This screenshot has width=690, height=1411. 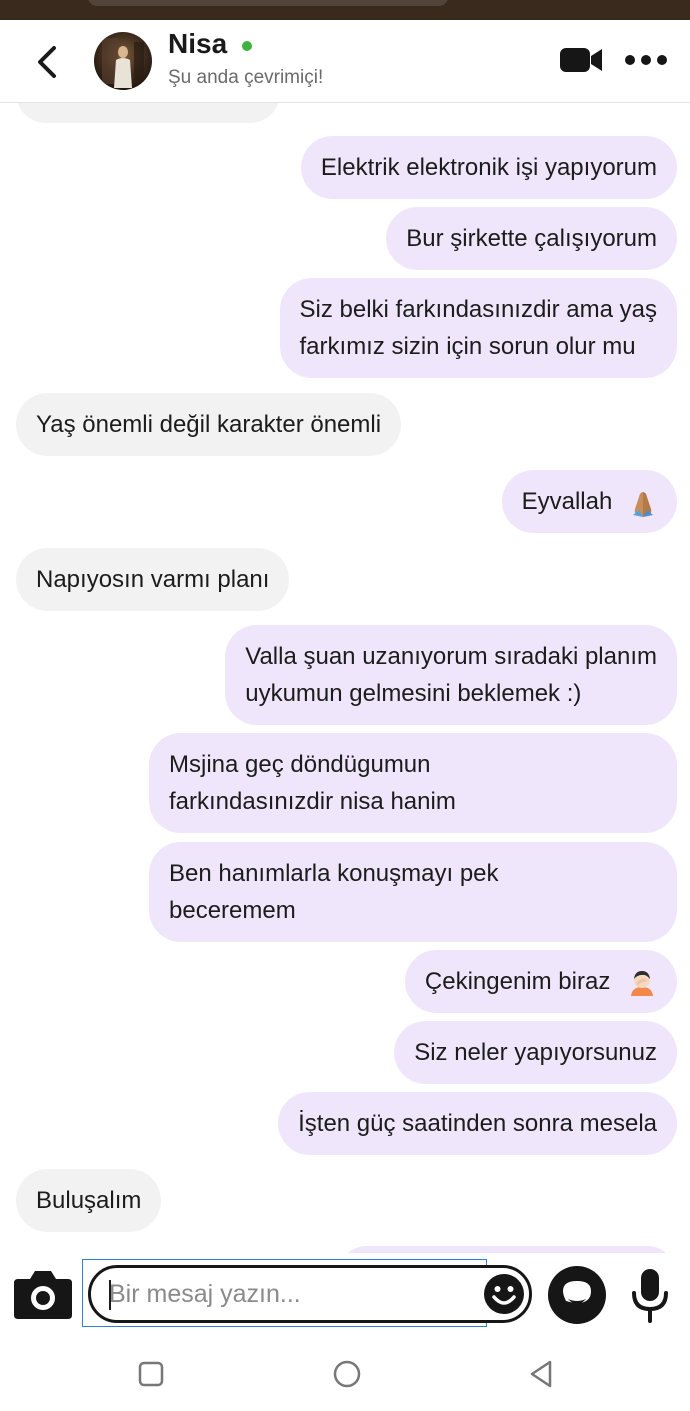 I want to click on message-input-field, so click(x=310, y=1294).